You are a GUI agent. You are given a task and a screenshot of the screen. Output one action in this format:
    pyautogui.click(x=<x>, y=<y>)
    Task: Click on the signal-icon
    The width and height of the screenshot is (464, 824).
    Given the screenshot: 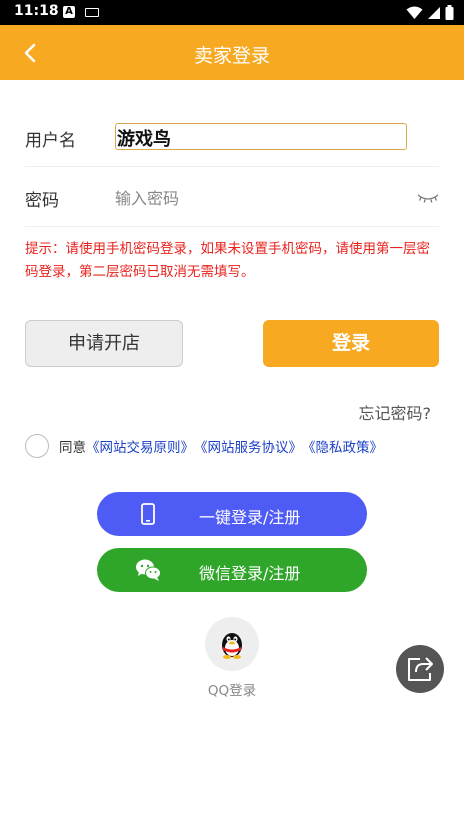 What is the action you would take?
    pyautogui.click(x=434, y=12)
    